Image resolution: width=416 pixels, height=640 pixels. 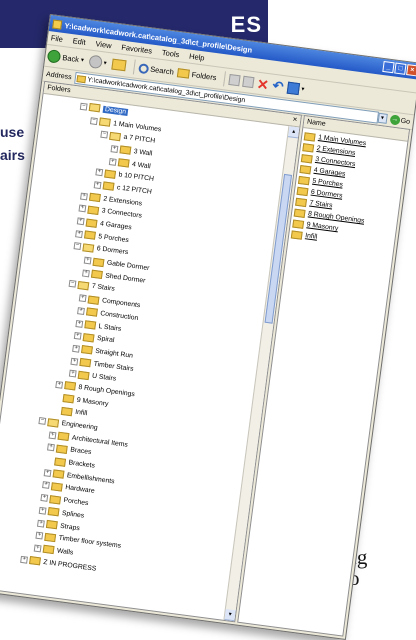 I want to click on menu-file: File, so click(x=56, y=38).